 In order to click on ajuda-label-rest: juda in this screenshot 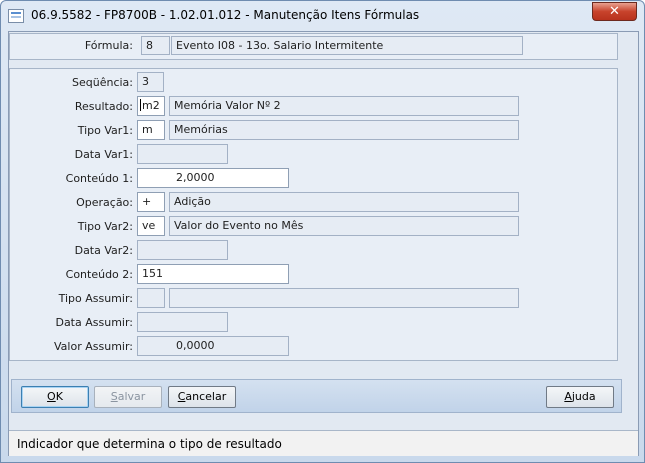, I will do `click(583, 396)`.